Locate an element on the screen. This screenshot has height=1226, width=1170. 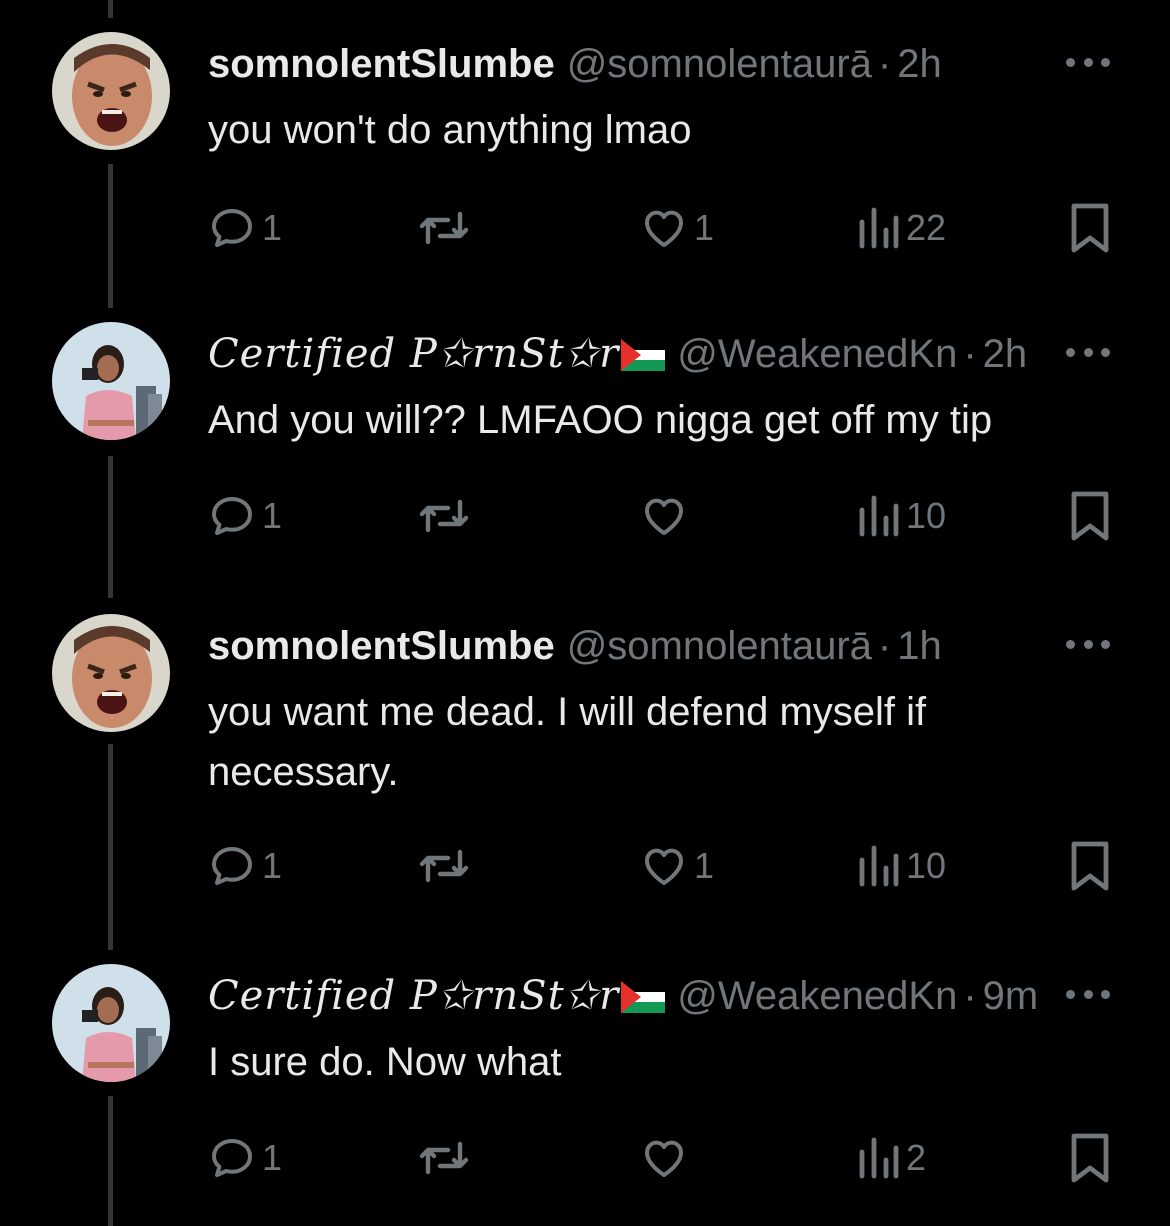
tweet-text: I sure do. Now what is located at coordinates (385, 1062).